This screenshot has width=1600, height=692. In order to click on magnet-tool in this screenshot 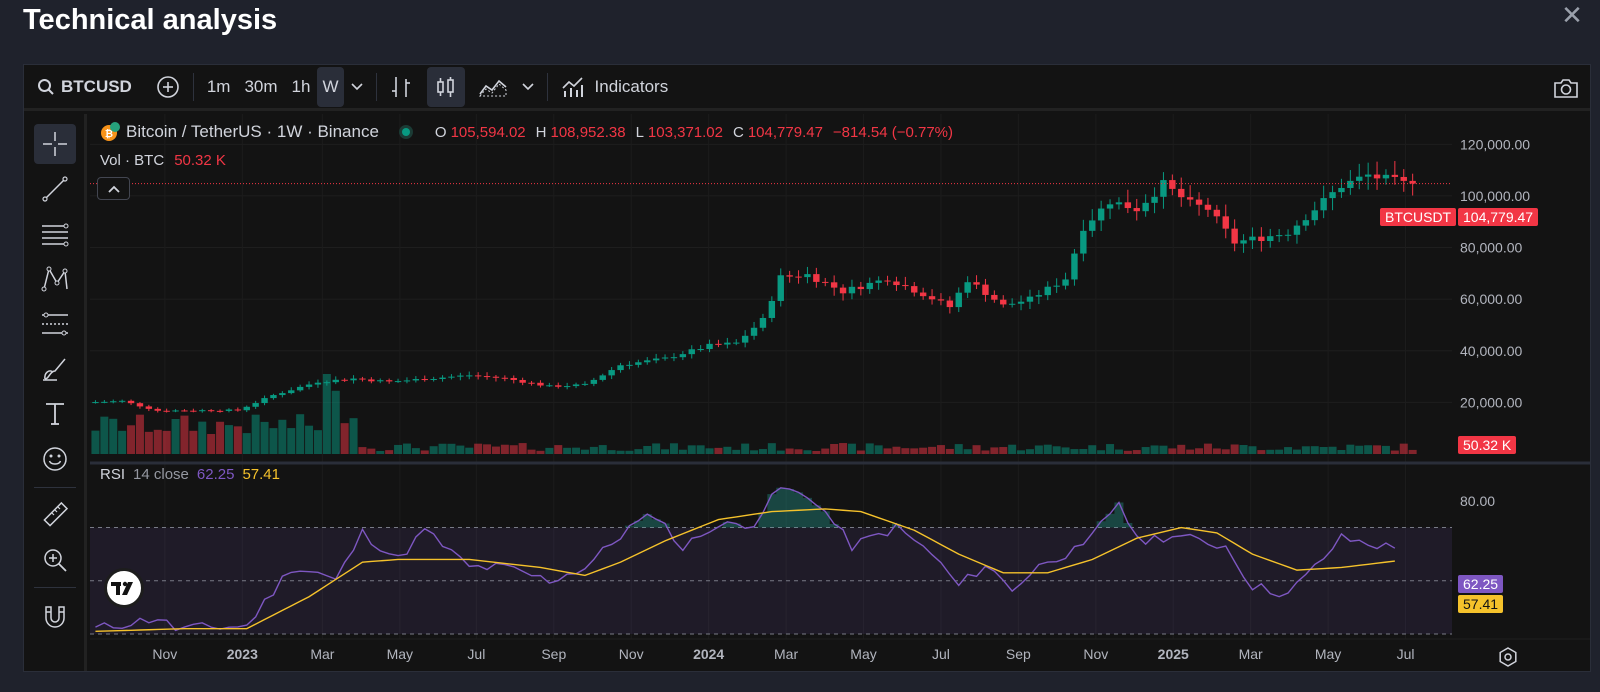, I will do `click(55, 617)`.